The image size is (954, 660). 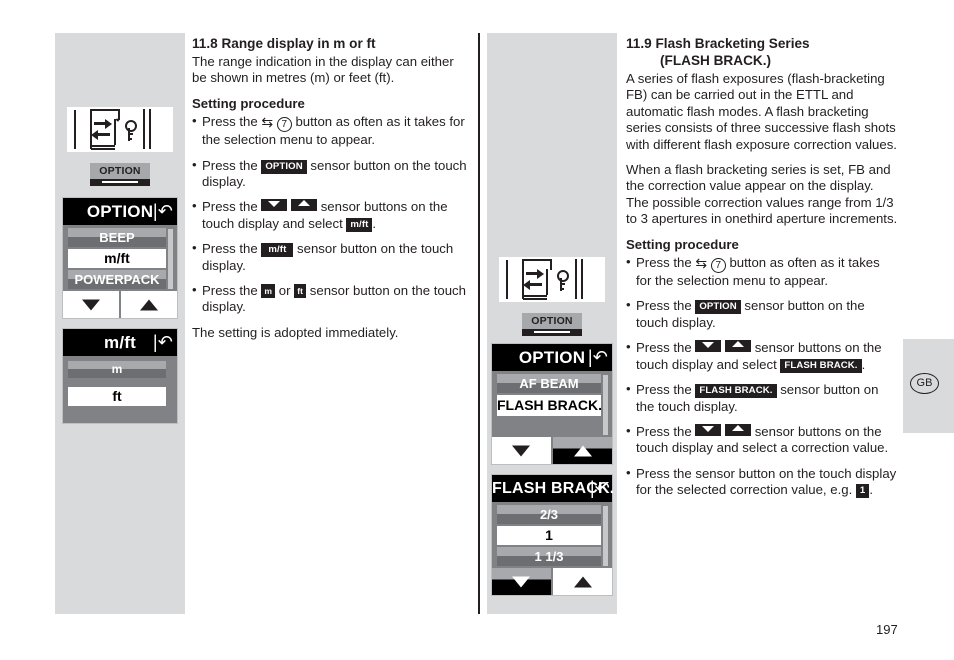 I want to click on lcd-option-menu-middle: OPTION |↶ AF BEAM FLASH BRACK., so click(x=552, y=404).